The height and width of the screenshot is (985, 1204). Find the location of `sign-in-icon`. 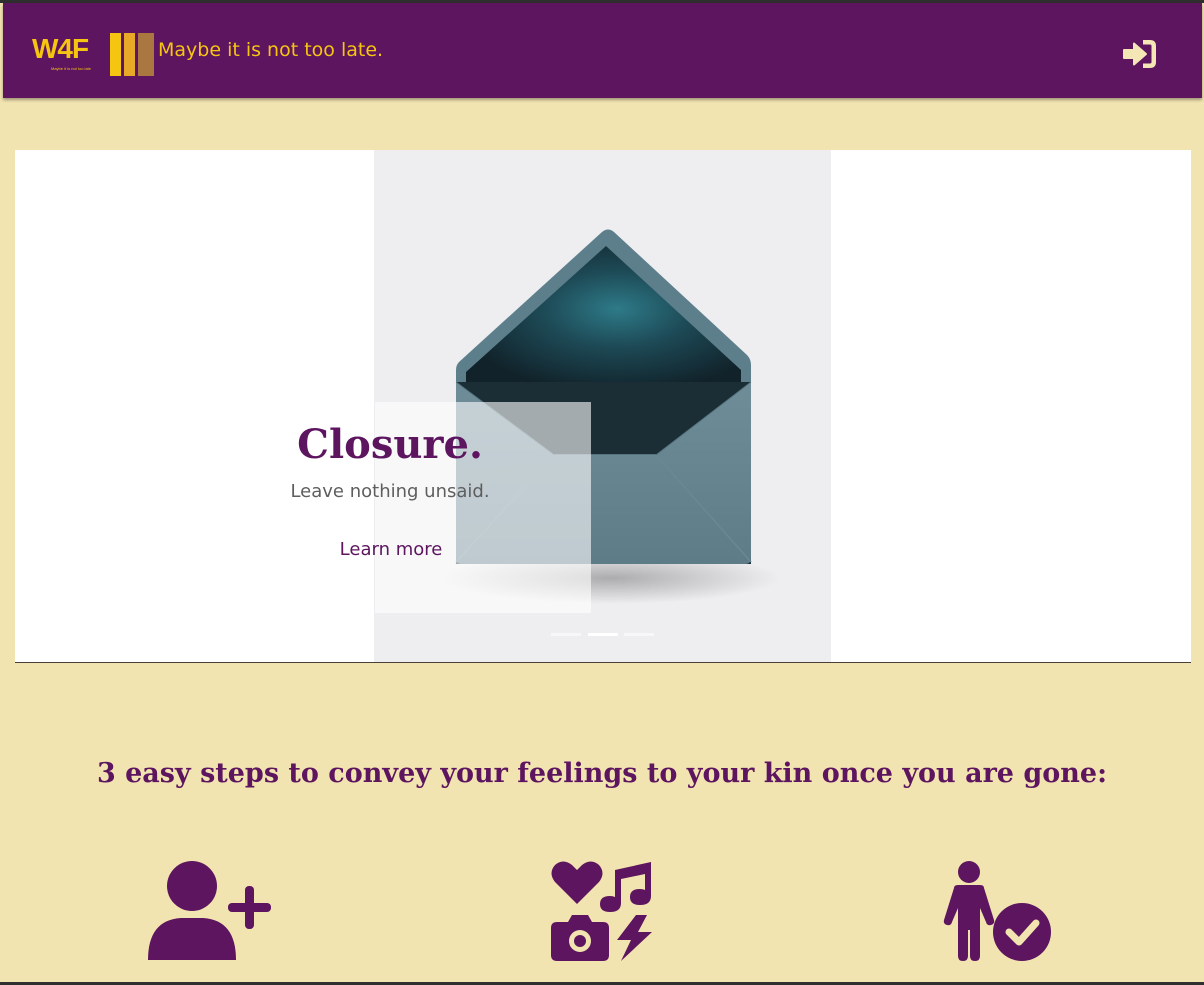

sign-in-icon is located at coordinates (1139, 54).